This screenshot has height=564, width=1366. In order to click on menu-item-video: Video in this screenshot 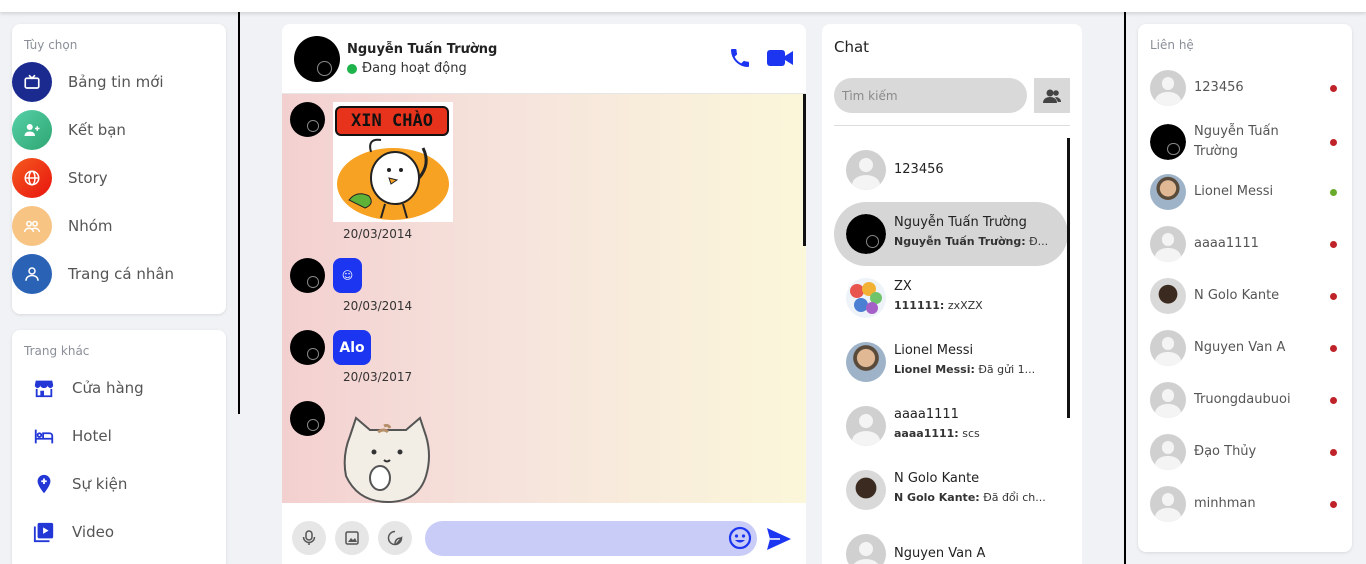, I will do `click(73, 532)`.